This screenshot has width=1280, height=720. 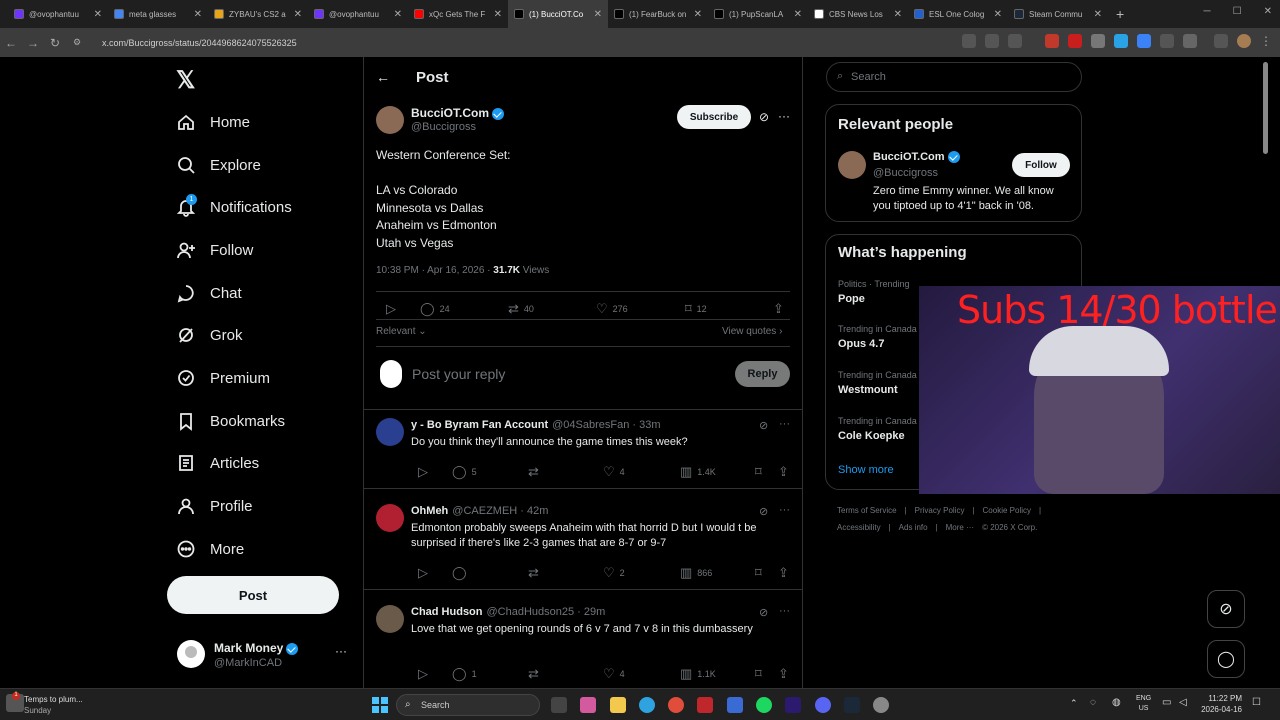 I want to click on nav-item-profile: Profile, so click(x=214, y=506).